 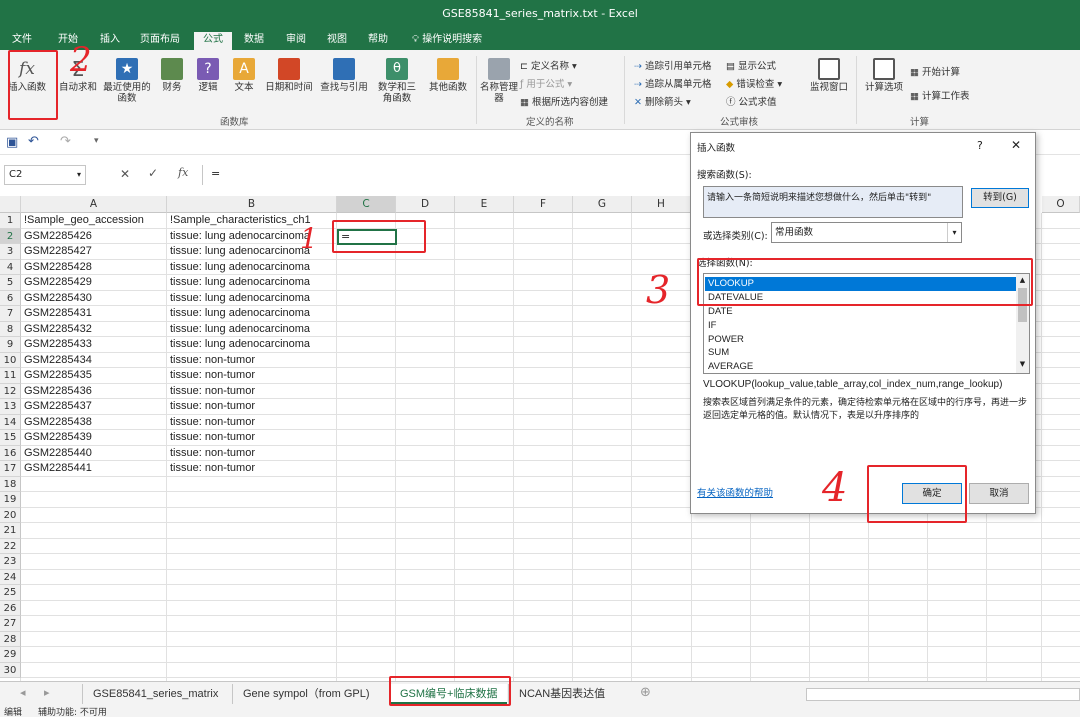 What do you see at coordinates (943, 694) in the screenshot?
I see `horizontal-scrollbar` at bounding box center [943, 694].